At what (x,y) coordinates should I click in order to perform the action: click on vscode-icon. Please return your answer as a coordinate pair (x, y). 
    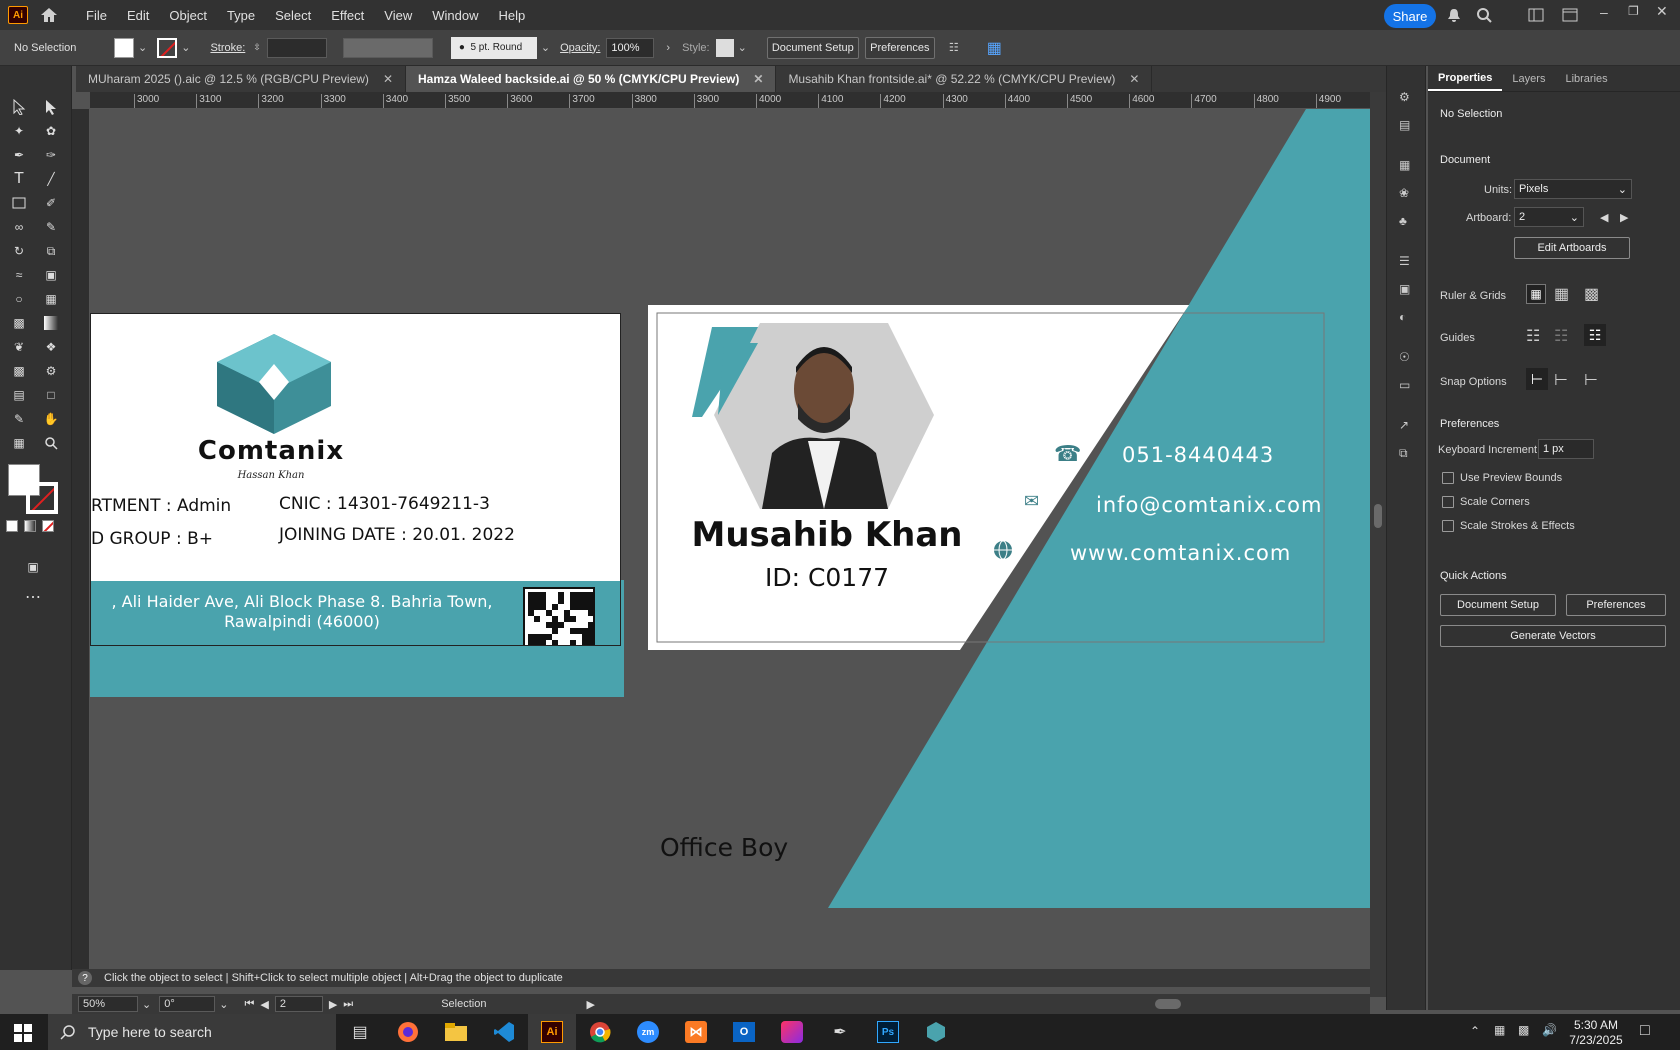
    Looking at the image, I should click on (504, 1032).